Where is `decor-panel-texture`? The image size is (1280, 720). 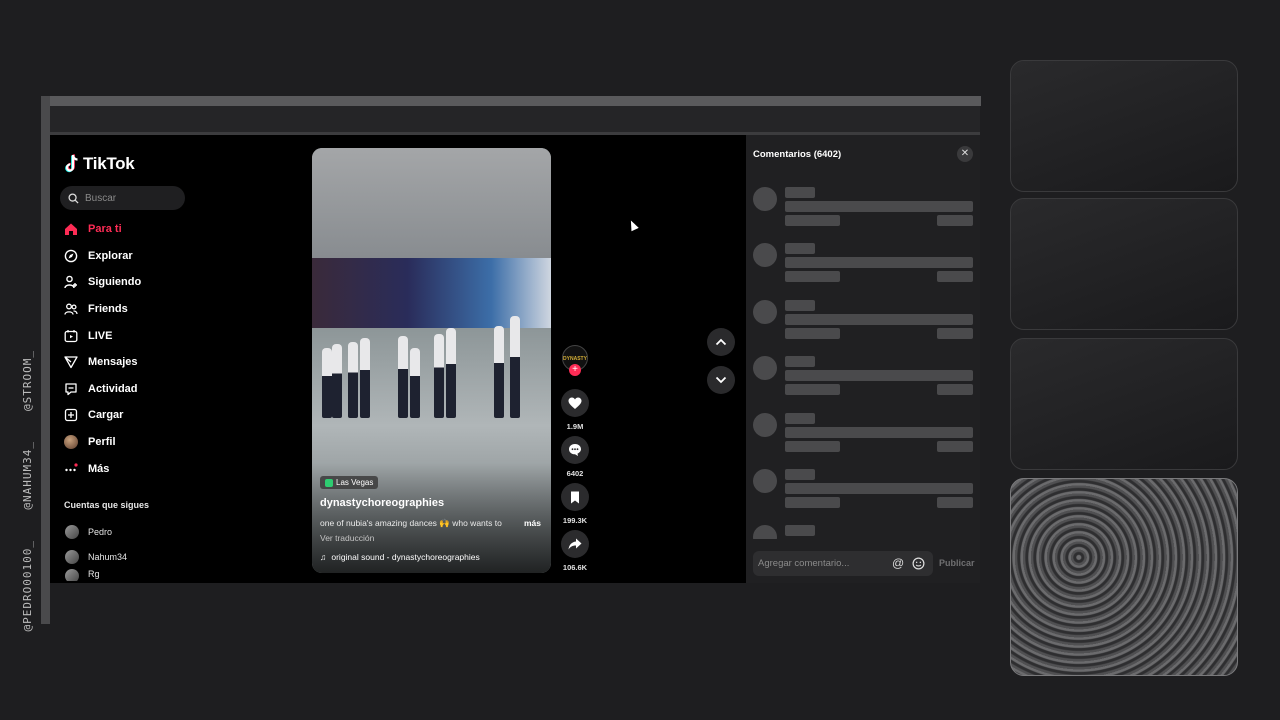 decor-panel-texture is located at coordinates (1124, 577).